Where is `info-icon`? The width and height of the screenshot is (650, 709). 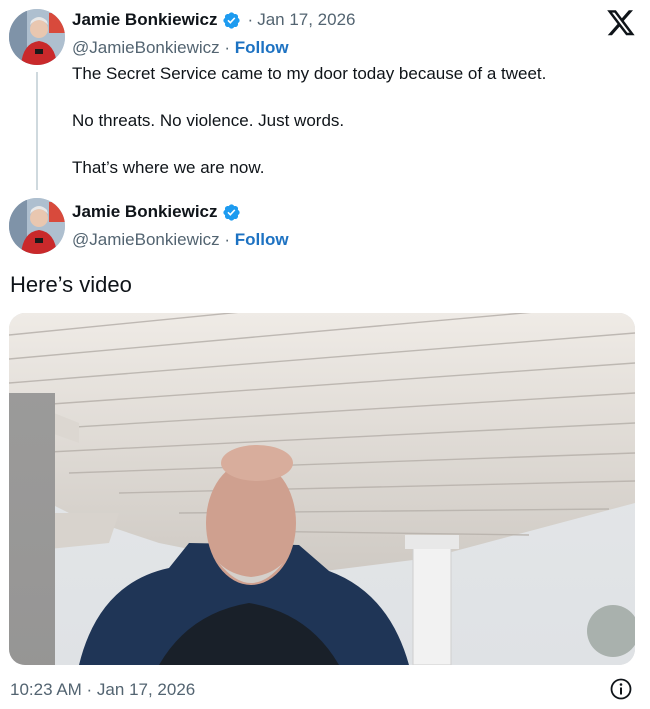
info-icon is located at coordinates (621, 689).